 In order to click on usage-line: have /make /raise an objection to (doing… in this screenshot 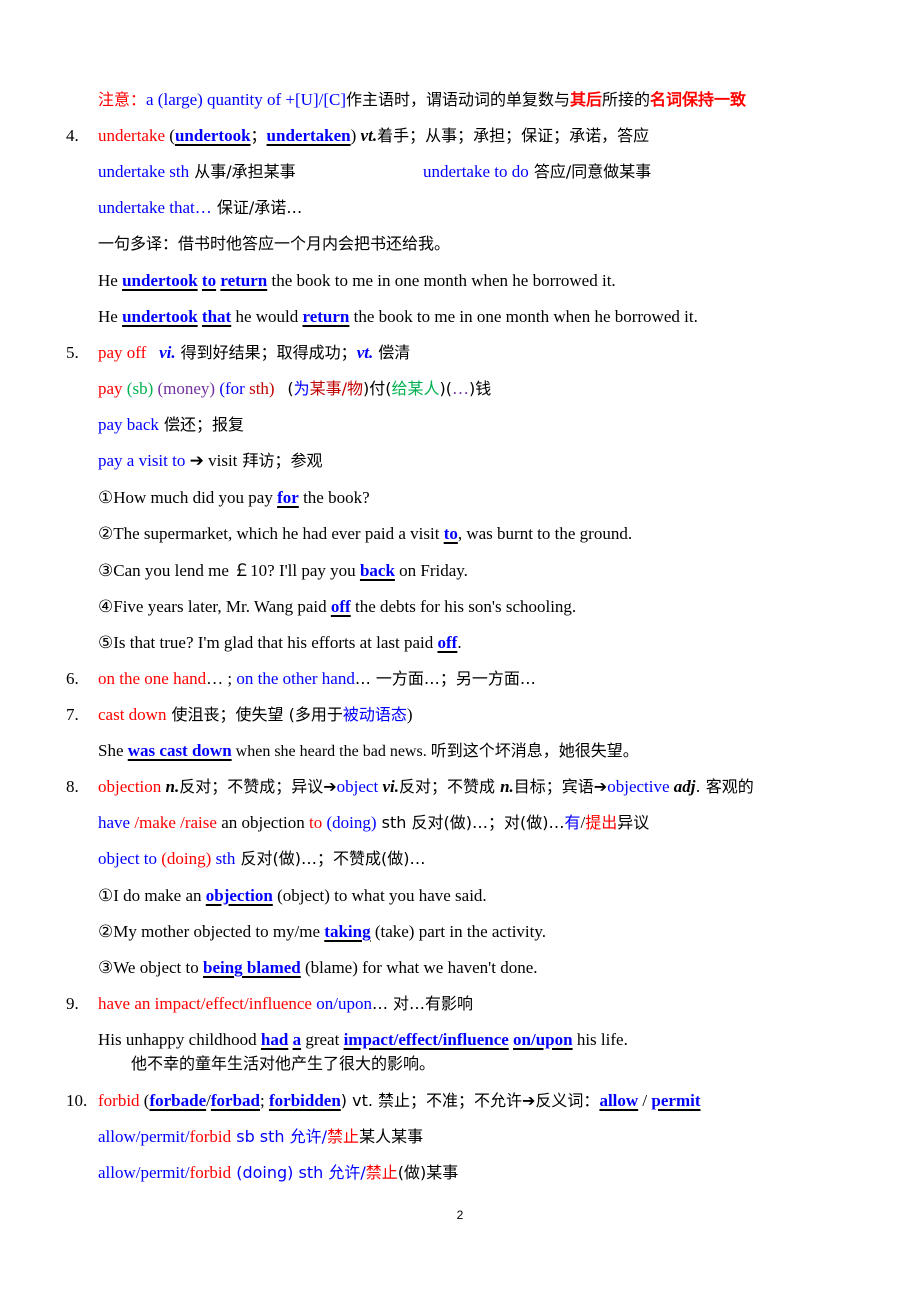, I will do `click(373, 823)`.